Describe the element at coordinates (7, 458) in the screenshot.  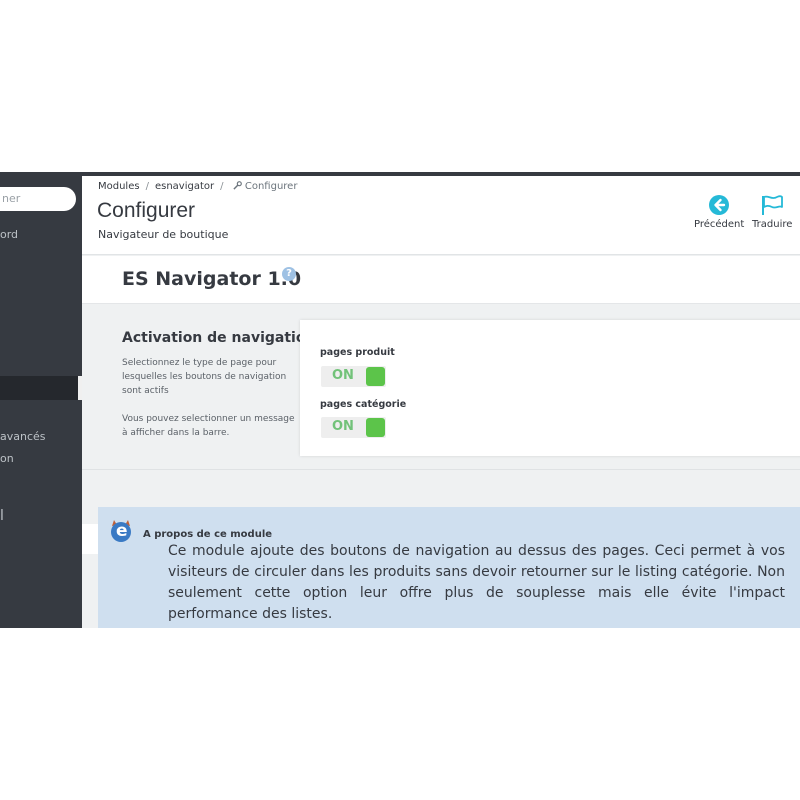
I see `sidebar-item-on: on` at that location.